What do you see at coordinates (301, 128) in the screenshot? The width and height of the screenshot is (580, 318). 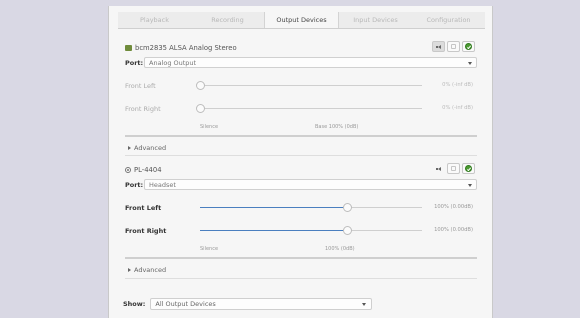 I see `volume-scale: Silence Base 100% (0dB)` at bounding box center [301, 128].